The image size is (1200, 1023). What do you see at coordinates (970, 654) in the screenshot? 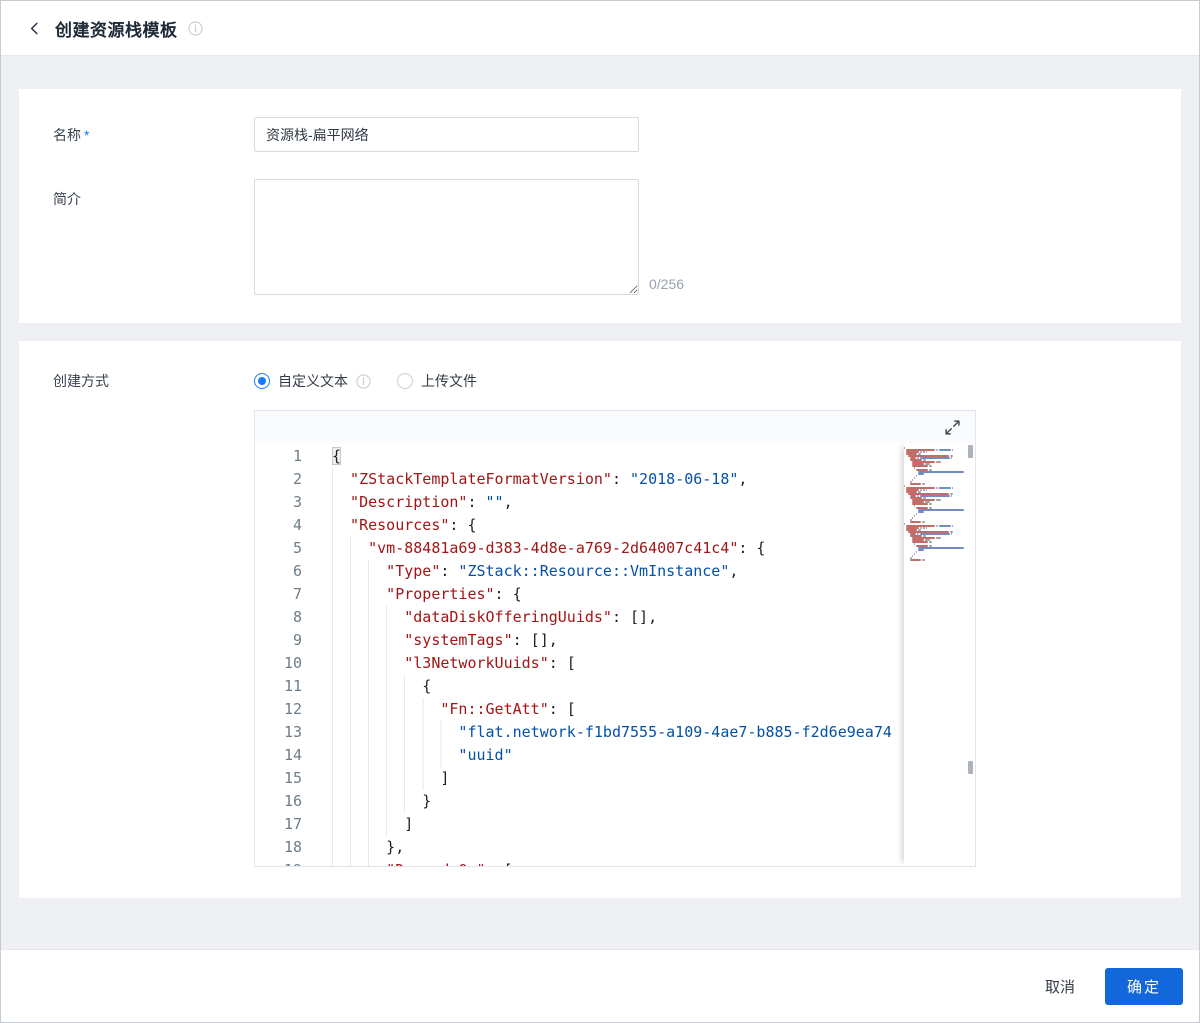
I see `overview-ruler` at bounding box center [970, 654].